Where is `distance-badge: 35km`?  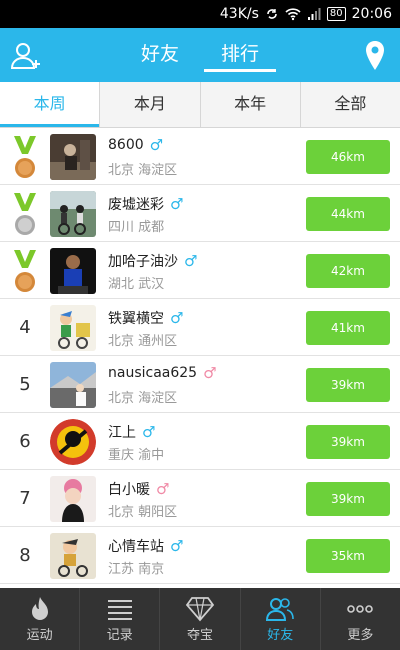
distance-badge: 35km is located at coordinates (348, 556).